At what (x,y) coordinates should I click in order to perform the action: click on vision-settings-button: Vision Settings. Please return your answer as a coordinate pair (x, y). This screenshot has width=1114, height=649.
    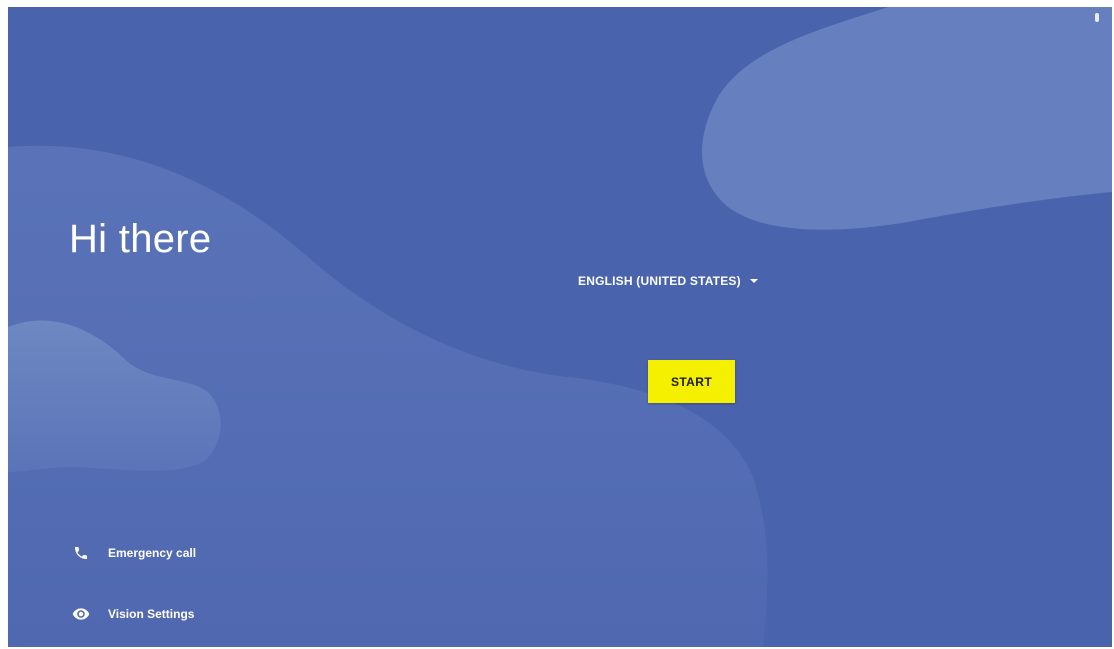
    Looking at the image, I should click on (132, 614).